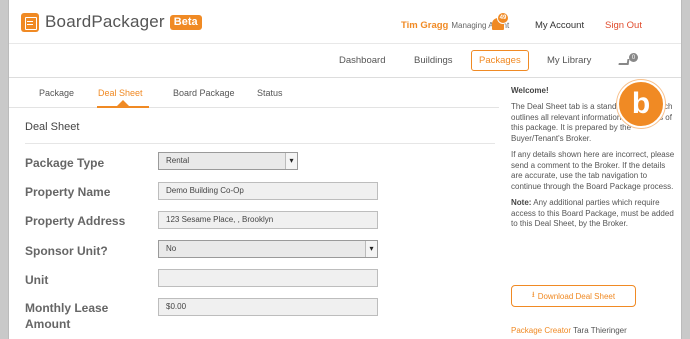 The image size is (690, 339). I want to click on monthly-lease-field: $0.00, so click(268, 307).